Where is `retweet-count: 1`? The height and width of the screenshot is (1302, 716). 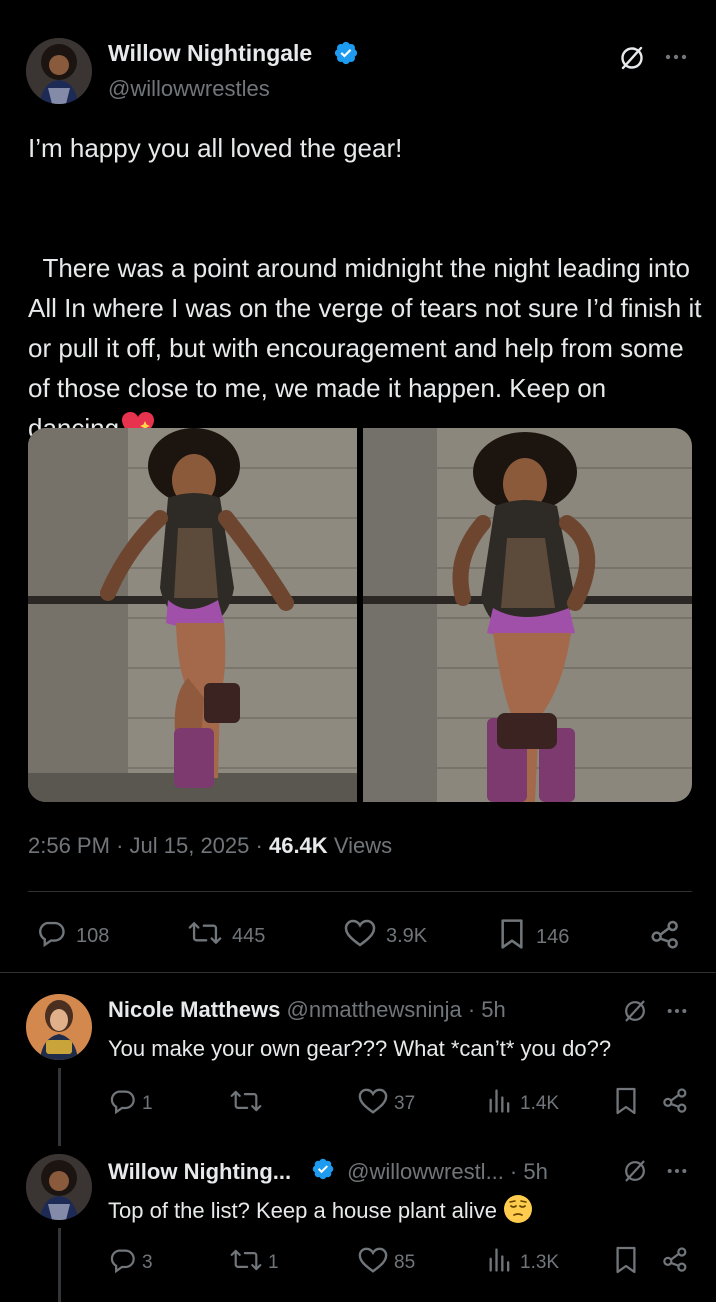 retweet-count: 1 is located at coordinates (273, 1262).